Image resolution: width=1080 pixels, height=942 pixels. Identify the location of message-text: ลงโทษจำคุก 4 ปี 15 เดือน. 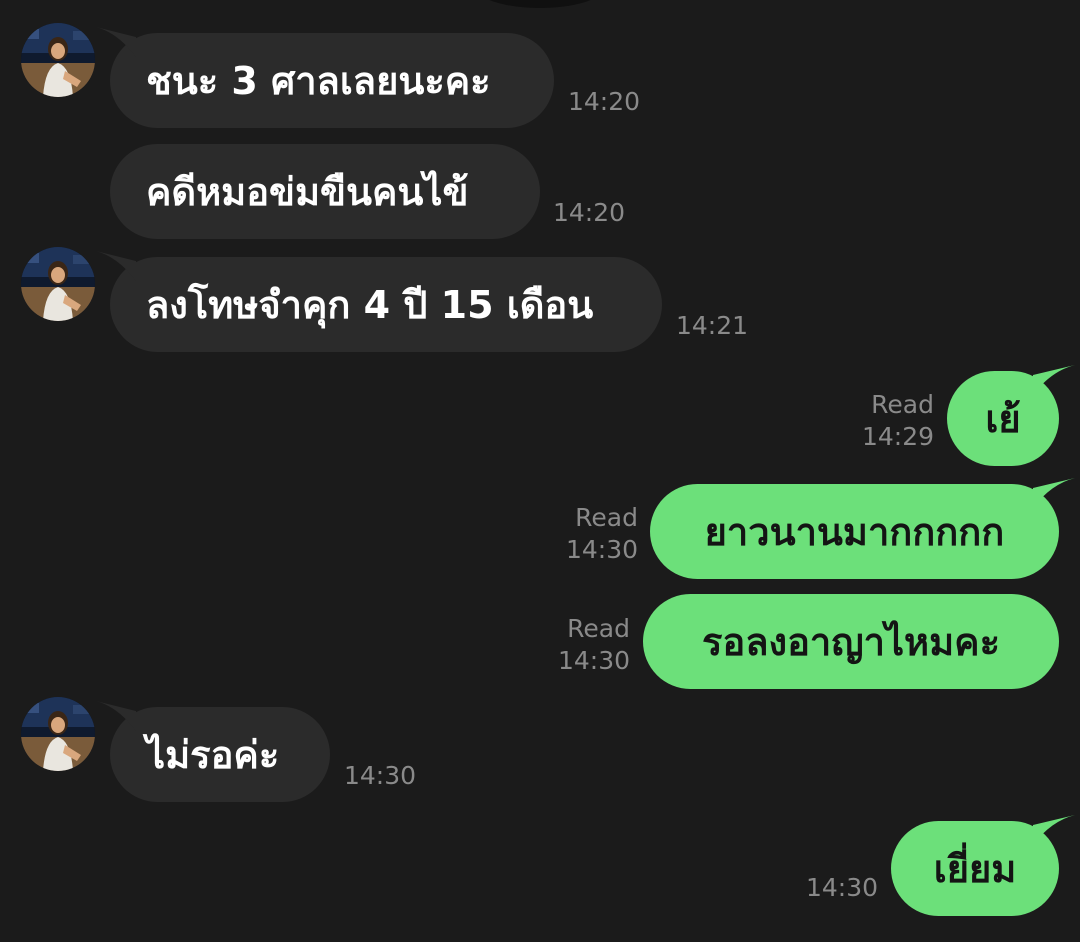
(370, 304).